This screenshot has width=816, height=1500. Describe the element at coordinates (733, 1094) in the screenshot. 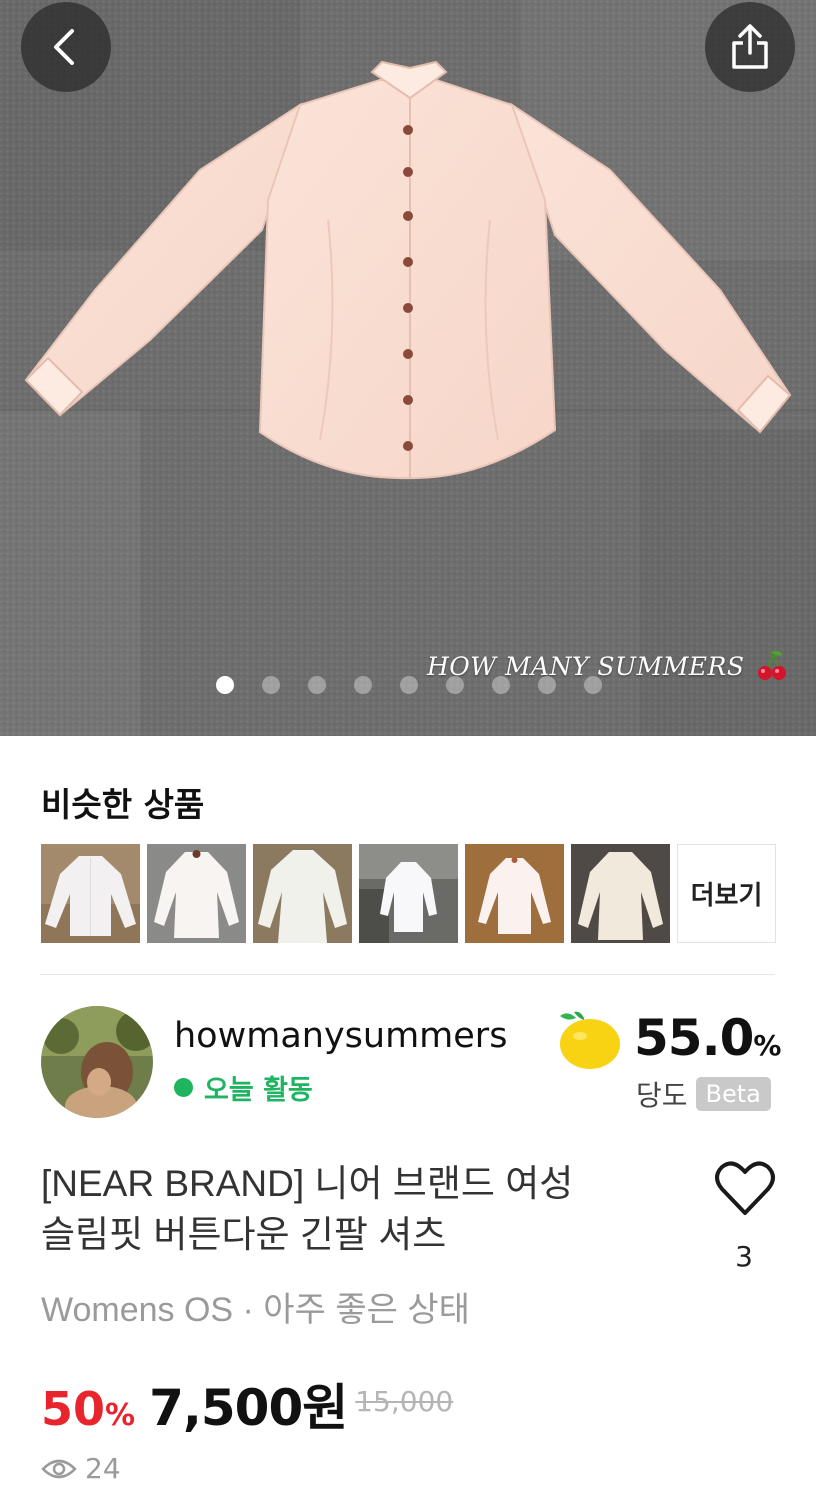

I see `beta-badge: Beta` at that location.